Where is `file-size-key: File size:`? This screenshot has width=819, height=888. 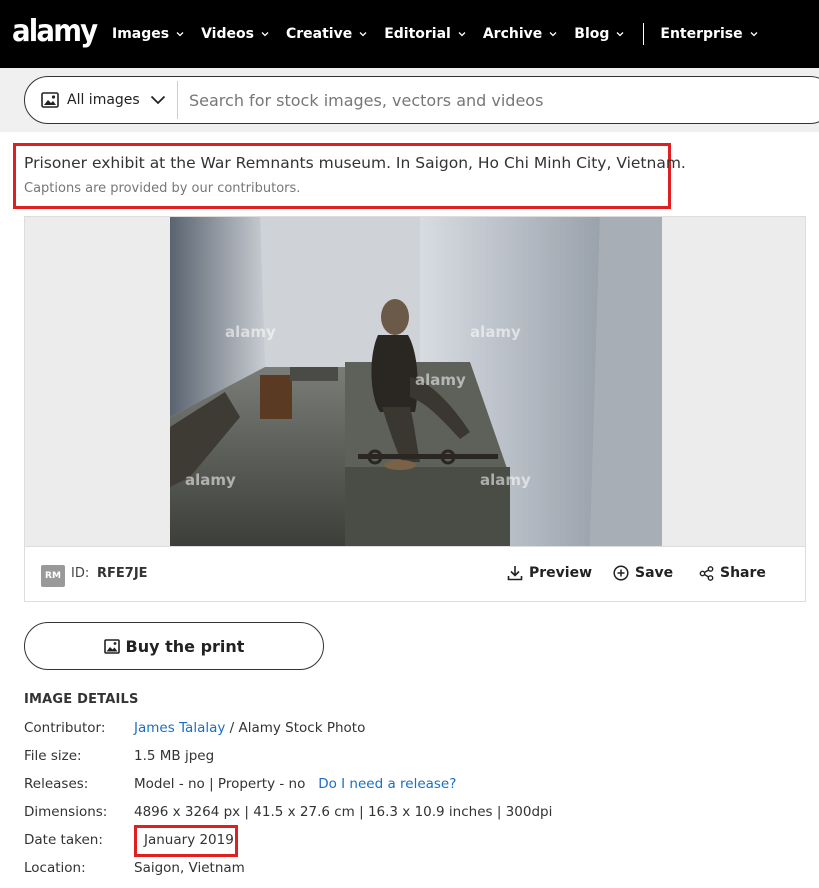
file-size-key: File size: is located at coordinates (53, 756).